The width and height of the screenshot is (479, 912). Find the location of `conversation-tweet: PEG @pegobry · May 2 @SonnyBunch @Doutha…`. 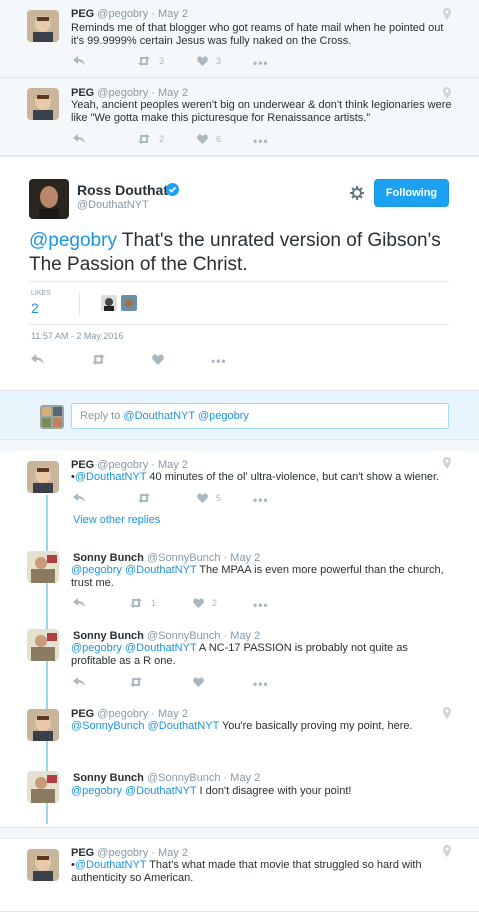

conversation-tweet: PEG @pegobry · May 2 @SonnyBunch @Doutha… is located at coordinates (239, 735).